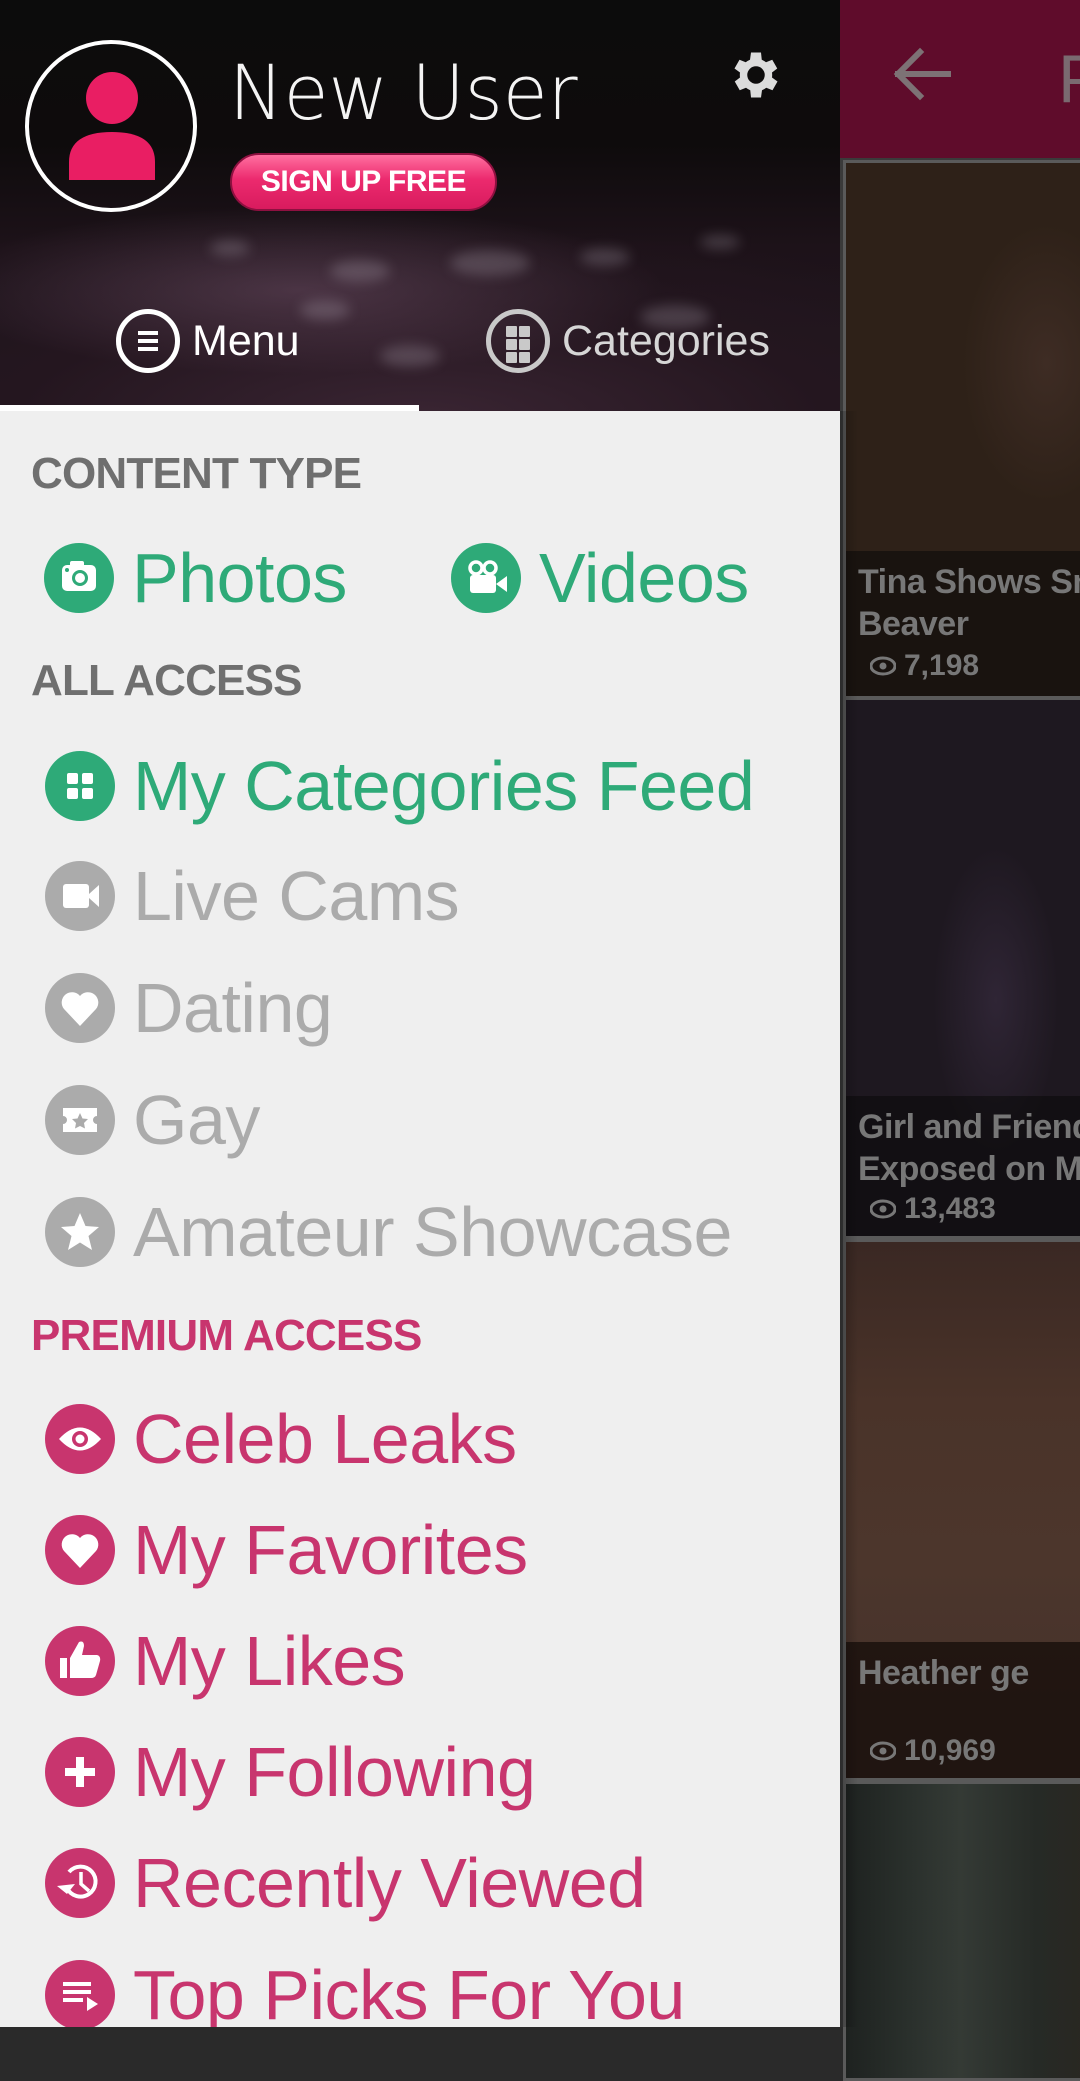 The height and width of the screenshot is (2081, 1080). I want to click on arrow-left-icon, so click(922, 74).